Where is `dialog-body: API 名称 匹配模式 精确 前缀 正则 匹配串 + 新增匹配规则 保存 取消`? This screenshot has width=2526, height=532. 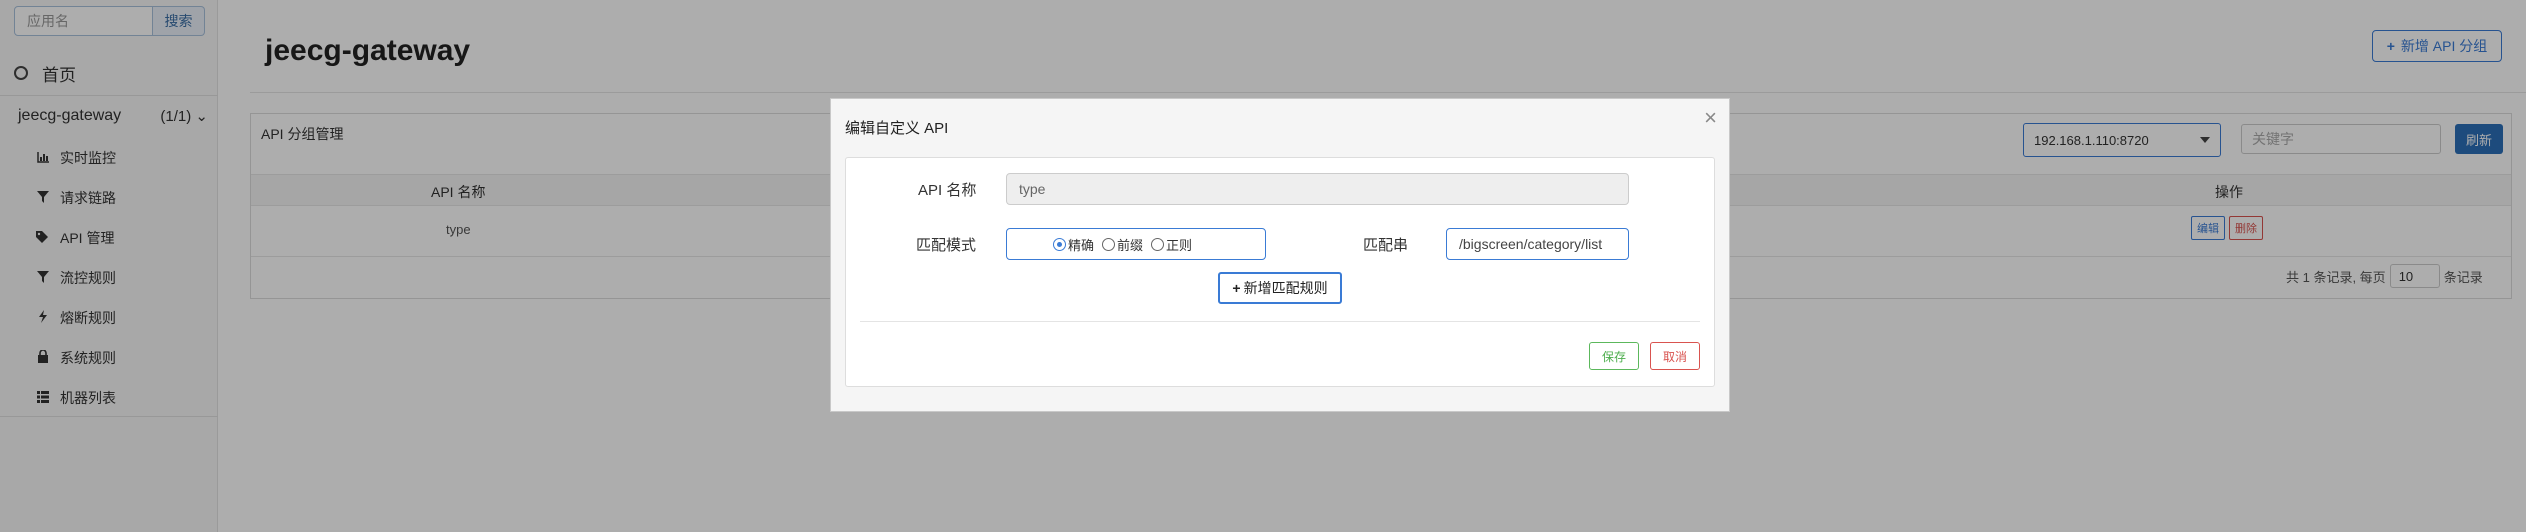
dialog-body: API 名称 匹配模式 精确 前缀 正则 匹配串 + 新增匹配规则 保存 取消 is located at coordinates (1280, 272).